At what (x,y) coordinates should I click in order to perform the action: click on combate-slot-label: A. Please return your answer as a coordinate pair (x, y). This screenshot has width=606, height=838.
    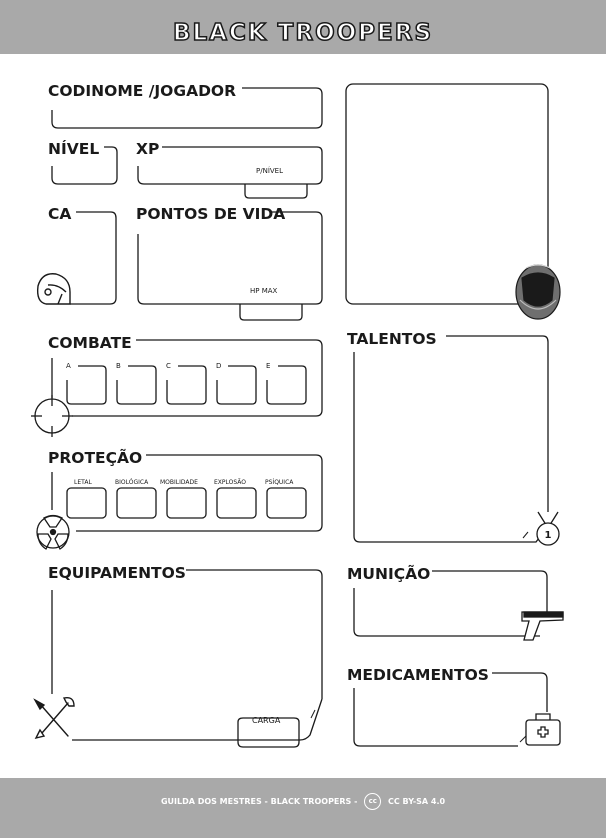
    Looking at the image, I should click on (68, 366).